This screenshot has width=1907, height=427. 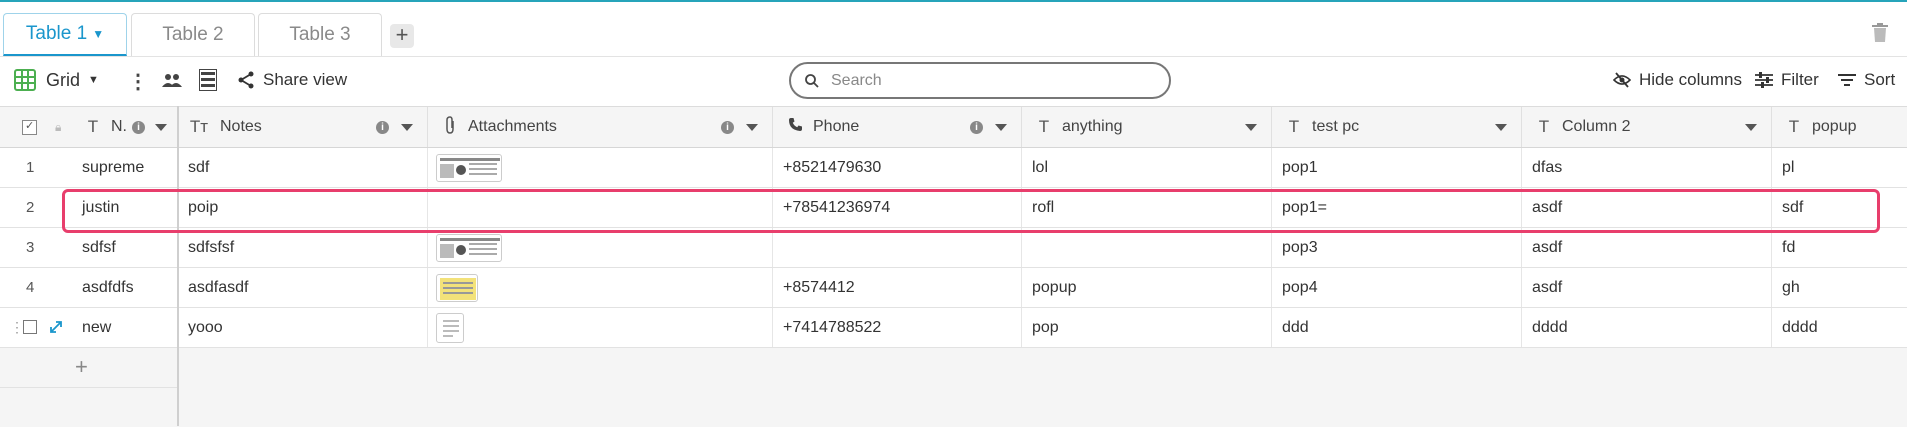 I want to click on cell-popup: dddd, so click(x=1839, y=327).